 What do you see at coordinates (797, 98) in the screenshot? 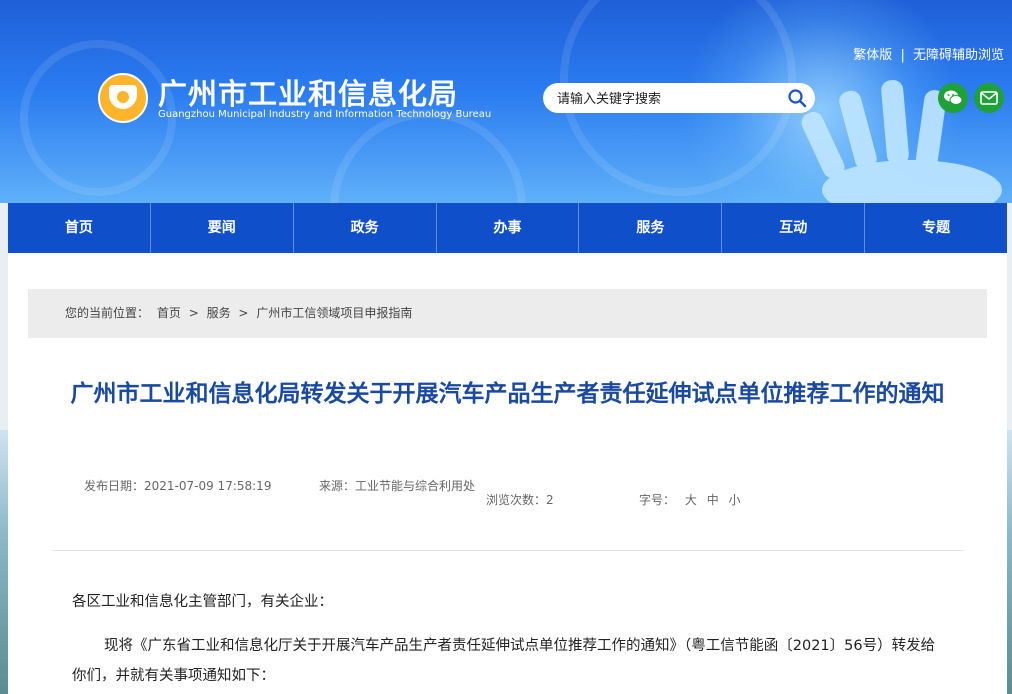
I see `search-icon` at bounding box center [797, 98].